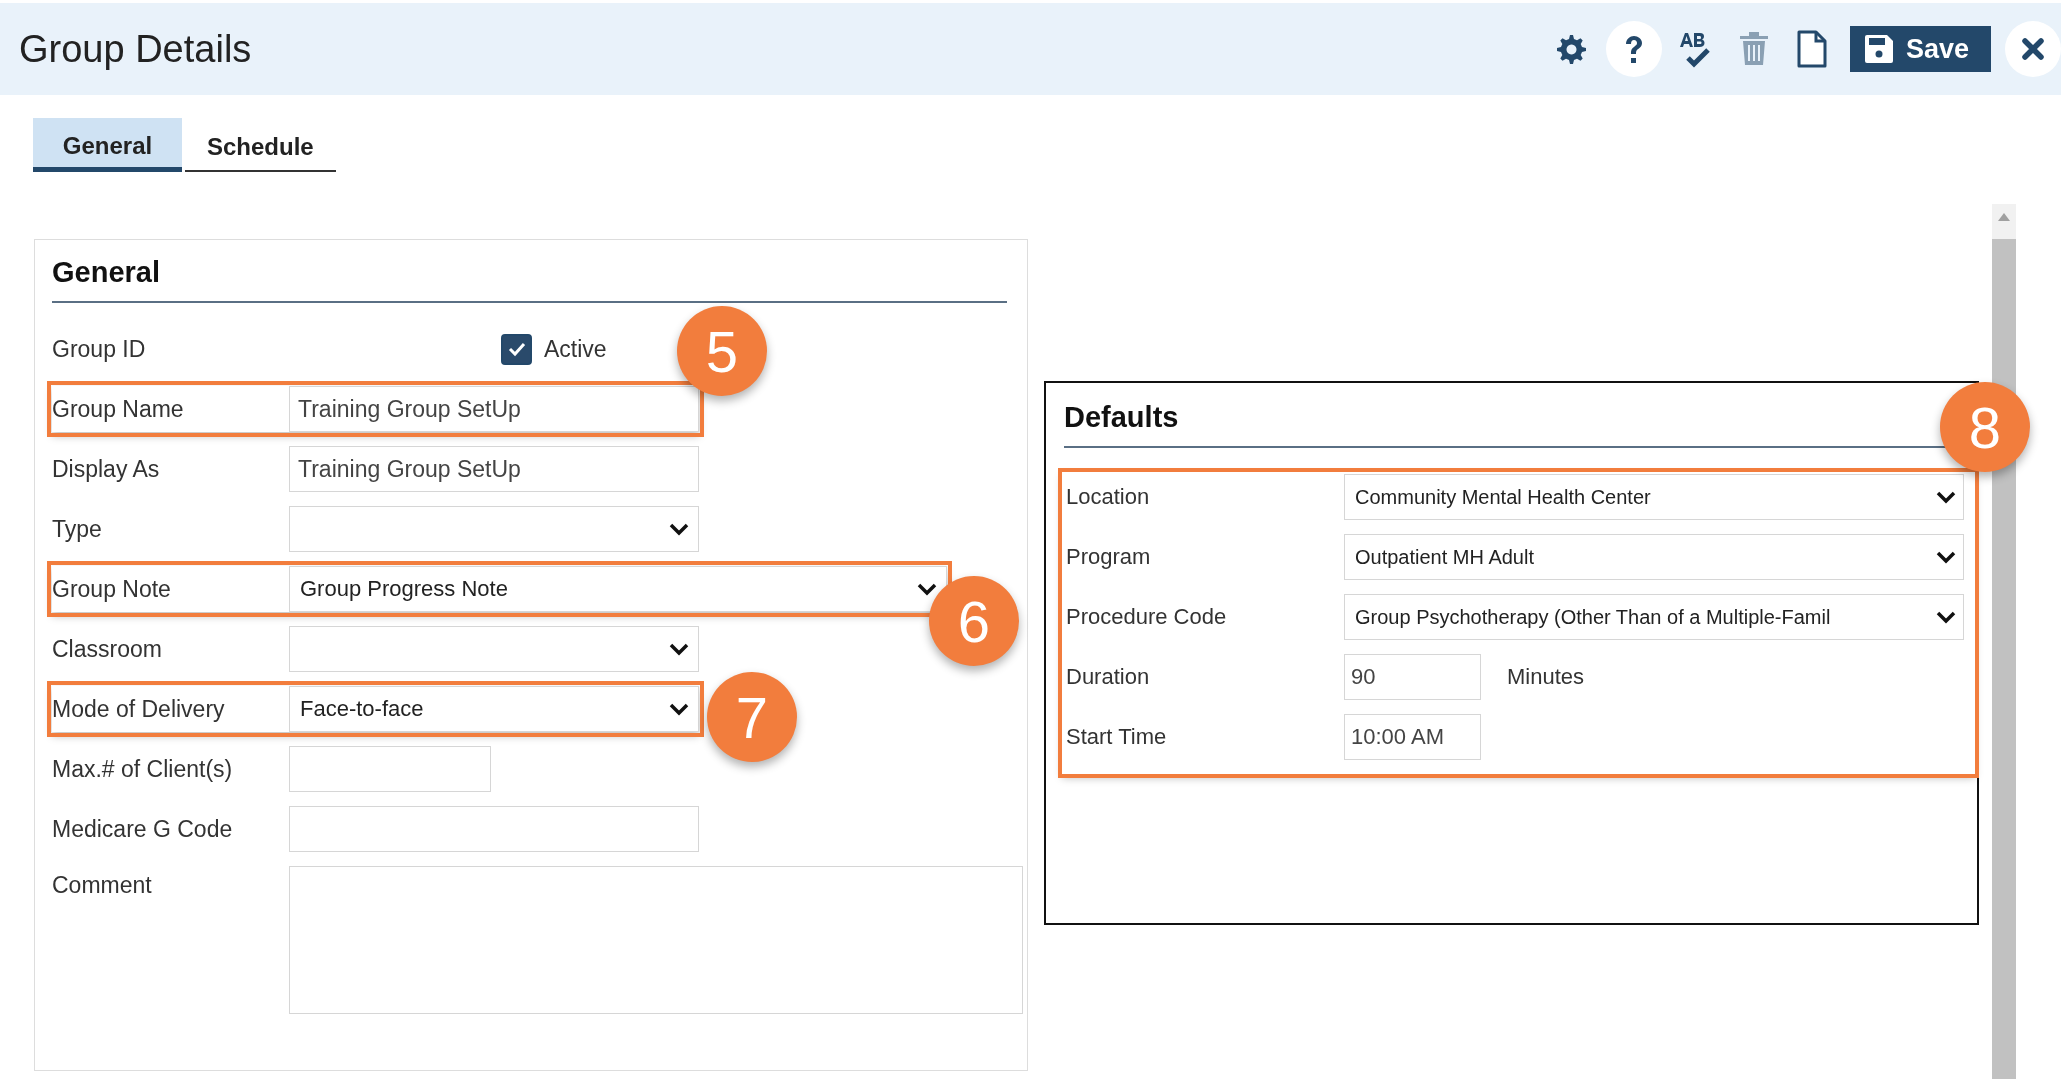 The image size is (2061, 1079). What do you see at coordinates (1654, 557) in the screenshot?
I see `dropdown: Outpatient MH Adult` at bounding box center [1654, 557].